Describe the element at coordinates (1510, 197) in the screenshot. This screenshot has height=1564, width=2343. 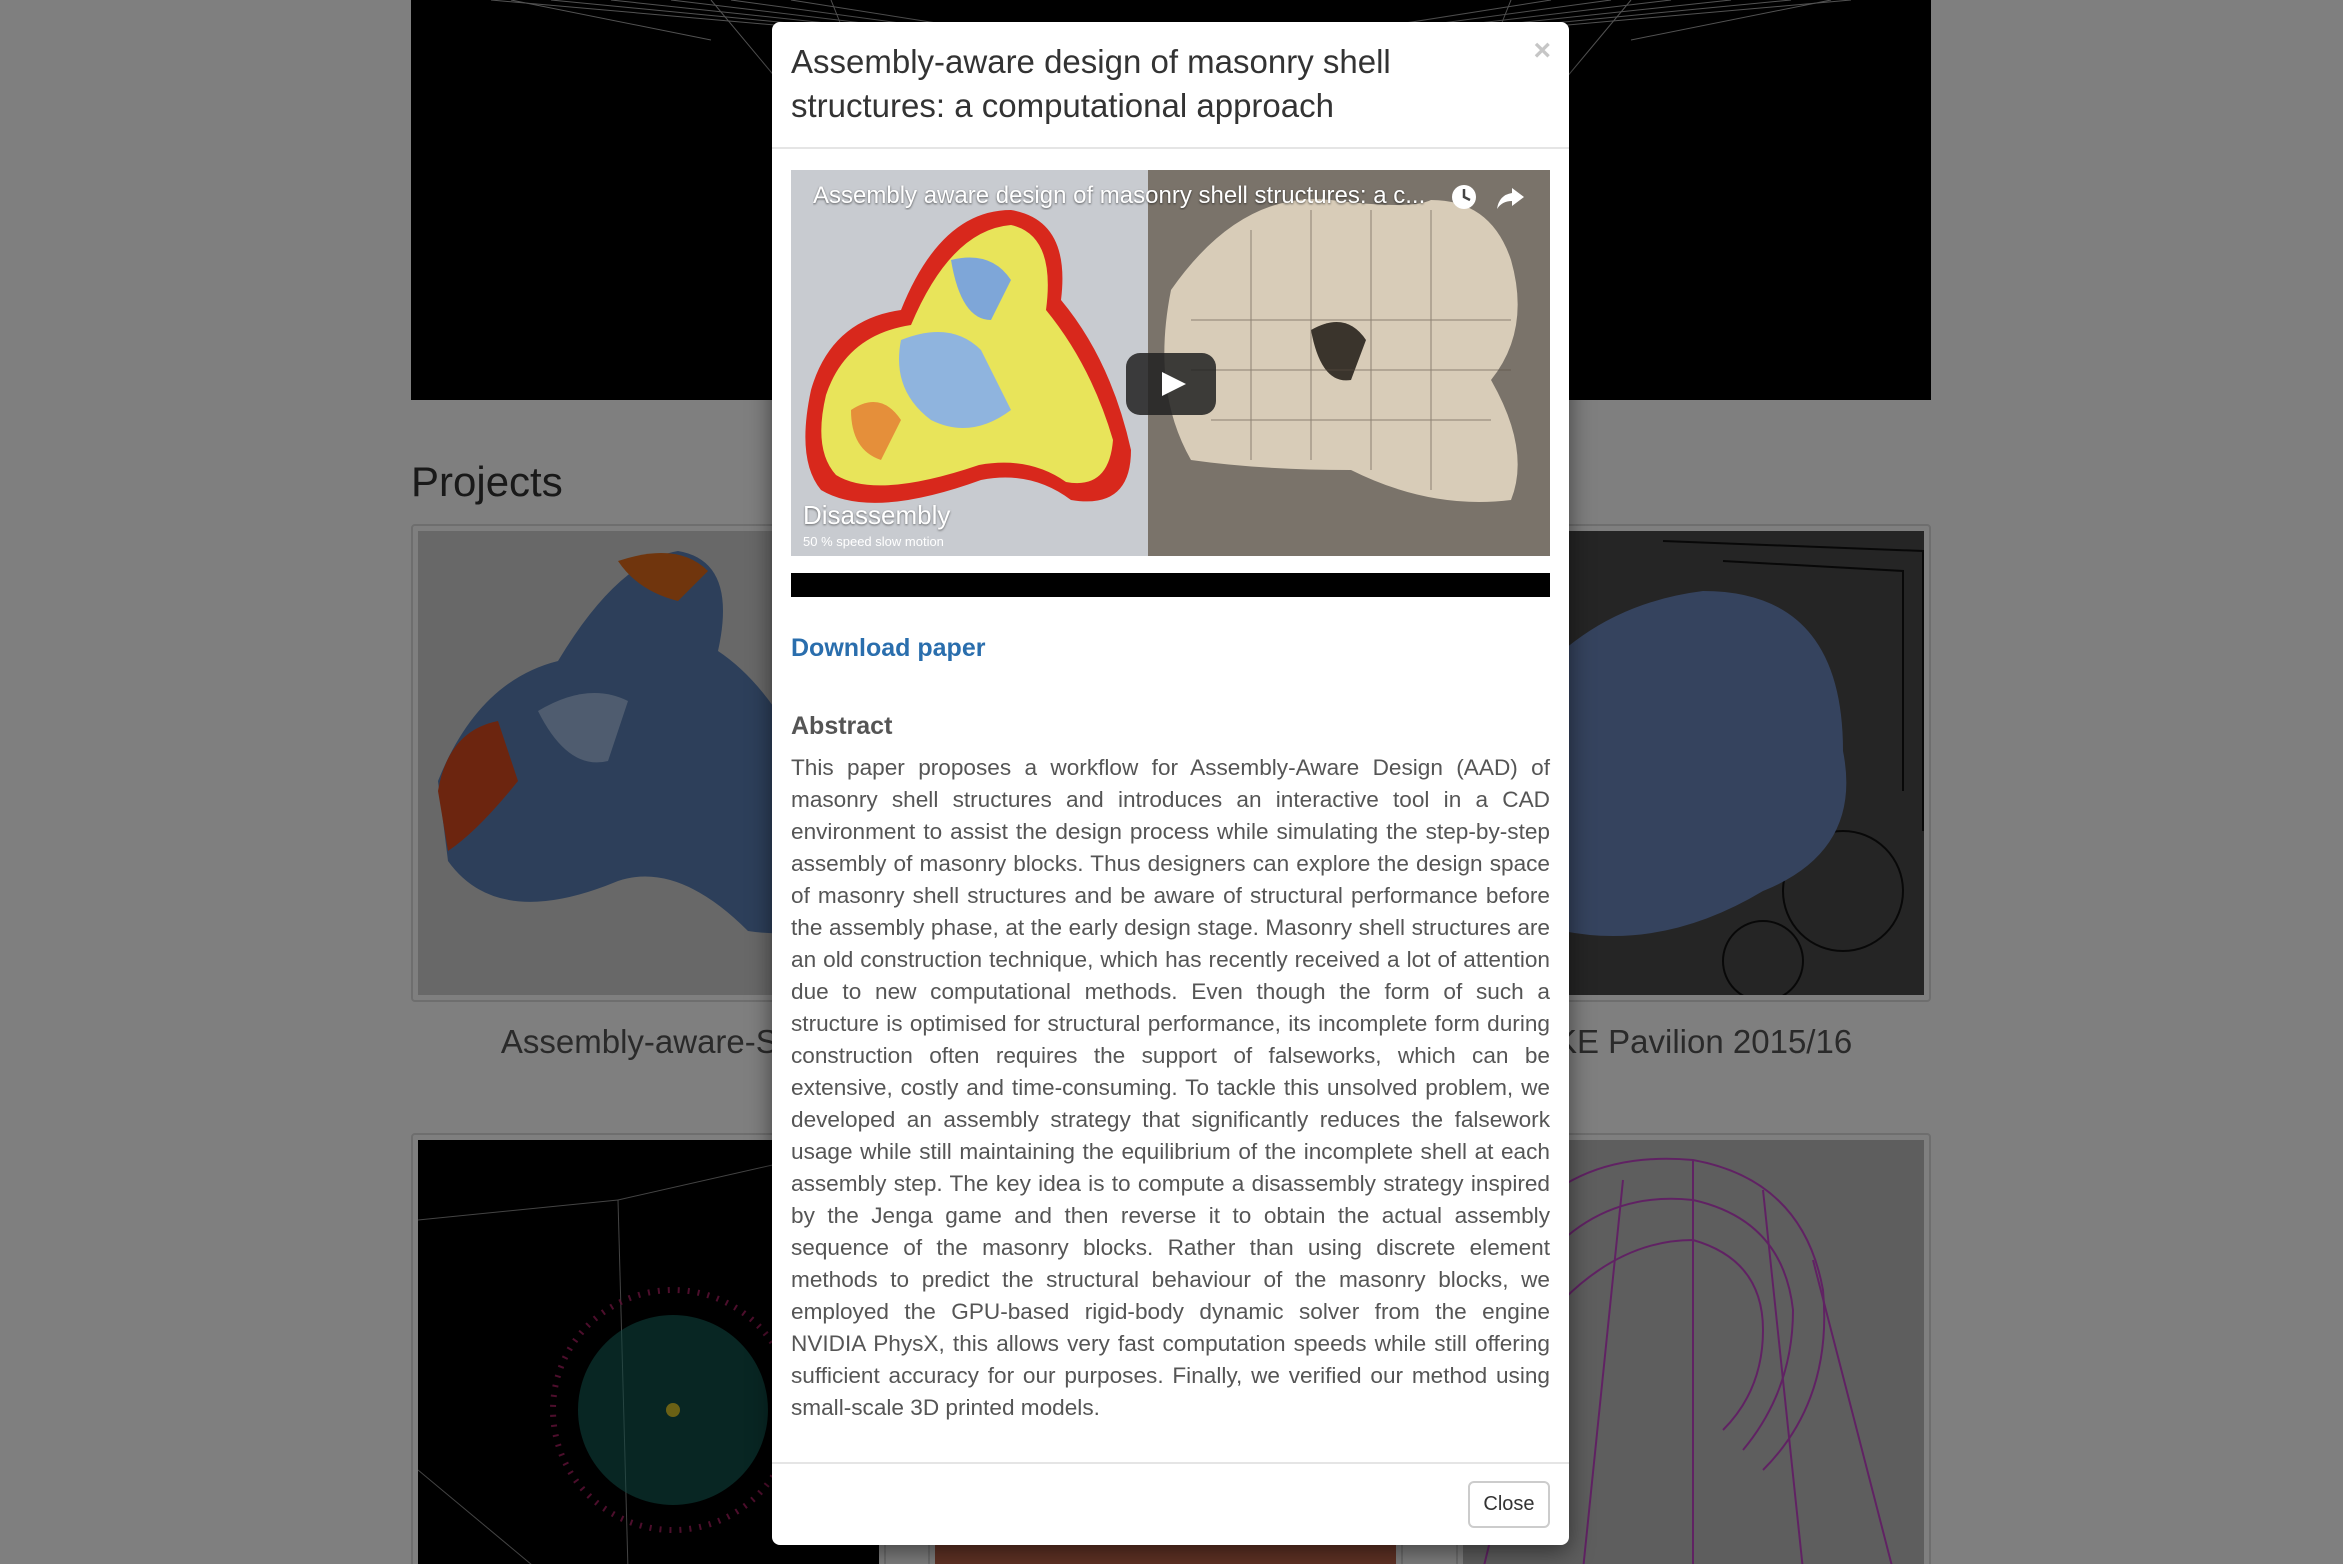
I see `share-icon` at that location.